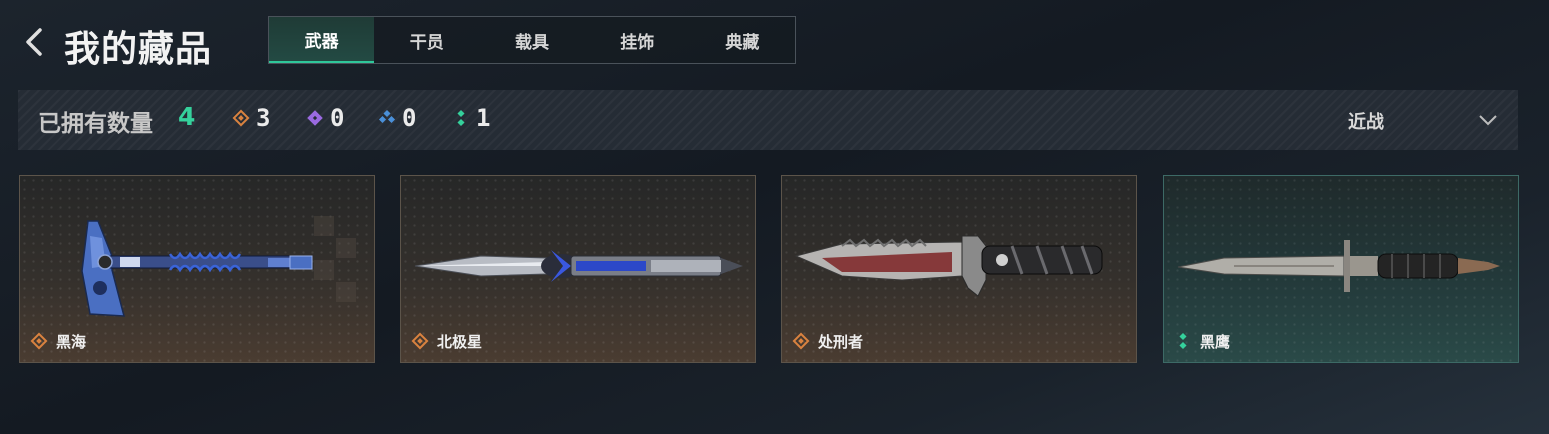 The height and width of the screenshot is (434, 1549). I want to click on item-card-beijixing: 北极星, so click(578, 269).